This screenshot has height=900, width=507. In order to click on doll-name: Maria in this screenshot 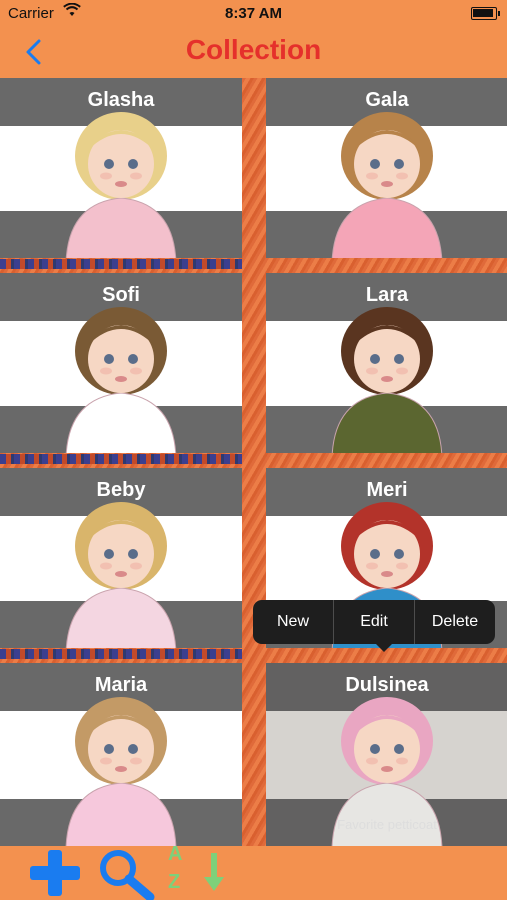, I will do `click(121, 685)`.